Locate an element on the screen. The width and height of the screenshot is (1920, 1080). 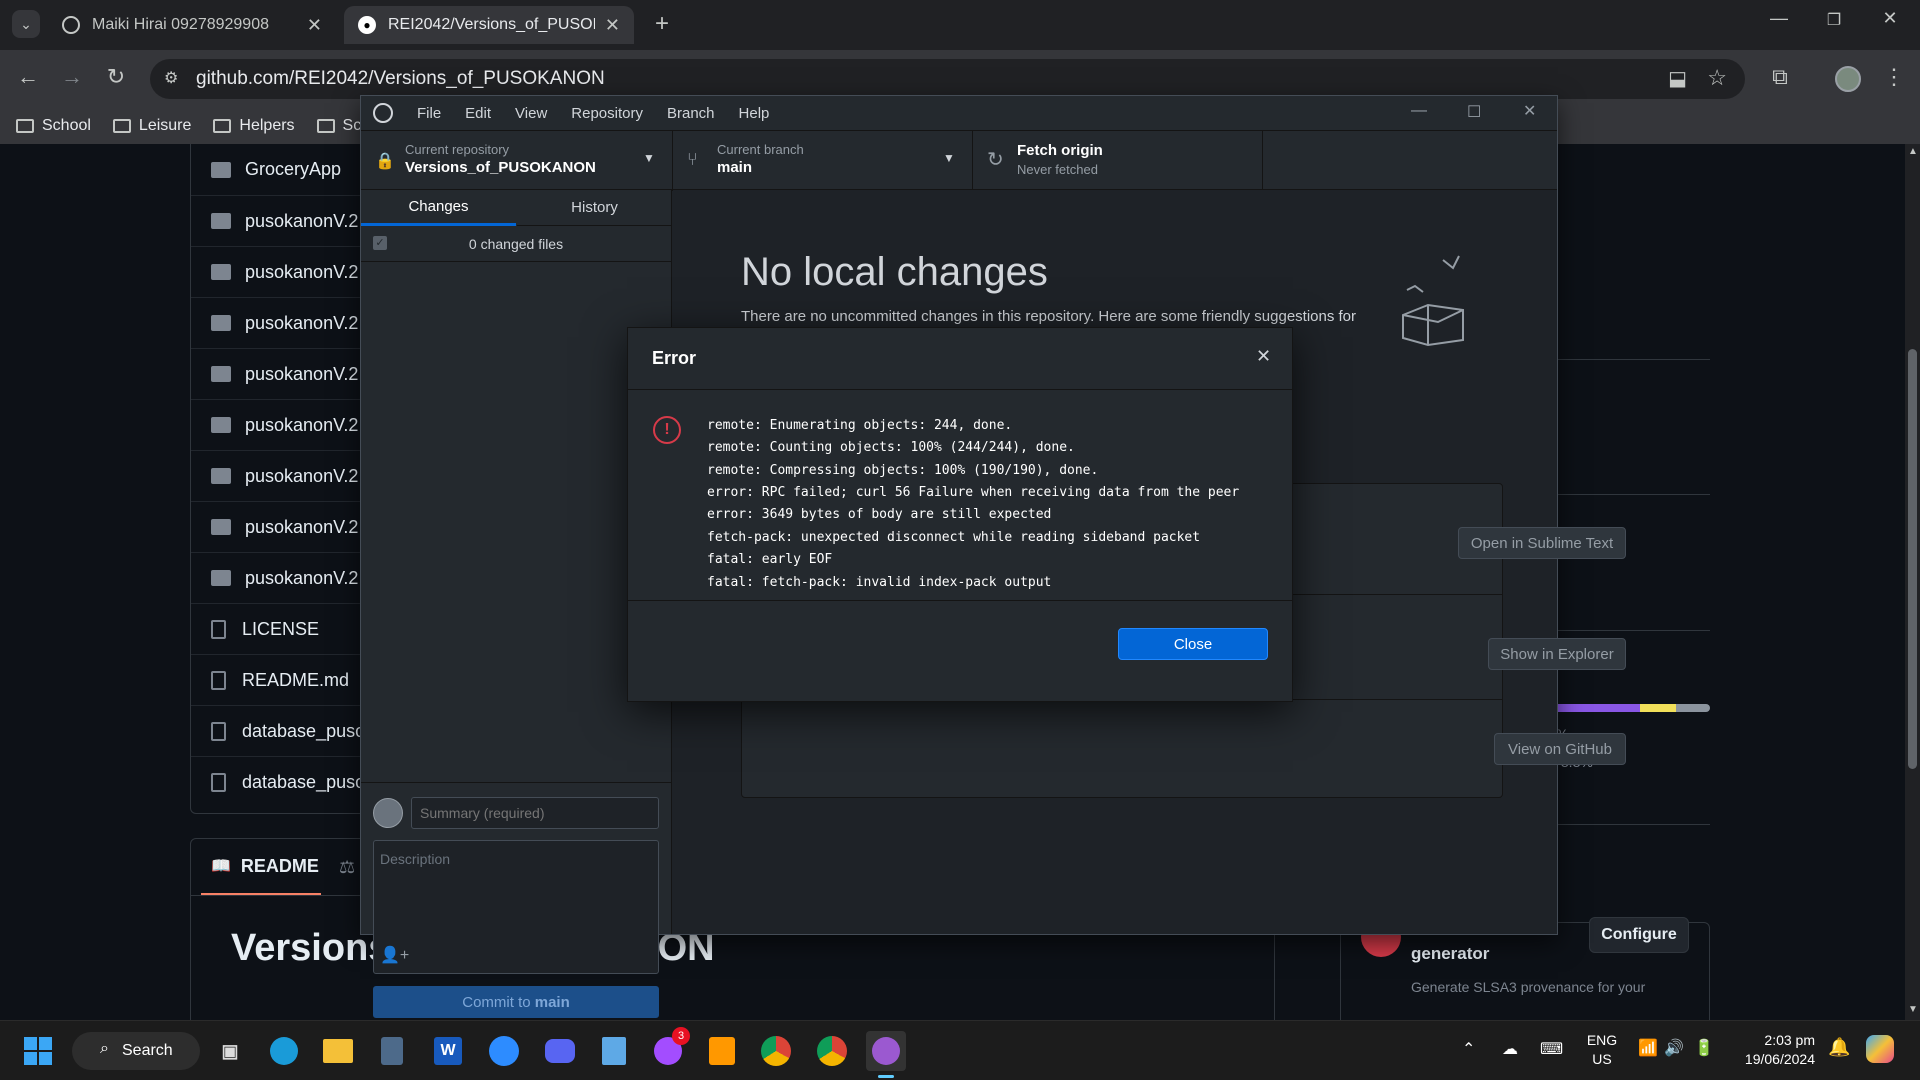
commit-button-branch: main is located at coordinates (552, 1002).